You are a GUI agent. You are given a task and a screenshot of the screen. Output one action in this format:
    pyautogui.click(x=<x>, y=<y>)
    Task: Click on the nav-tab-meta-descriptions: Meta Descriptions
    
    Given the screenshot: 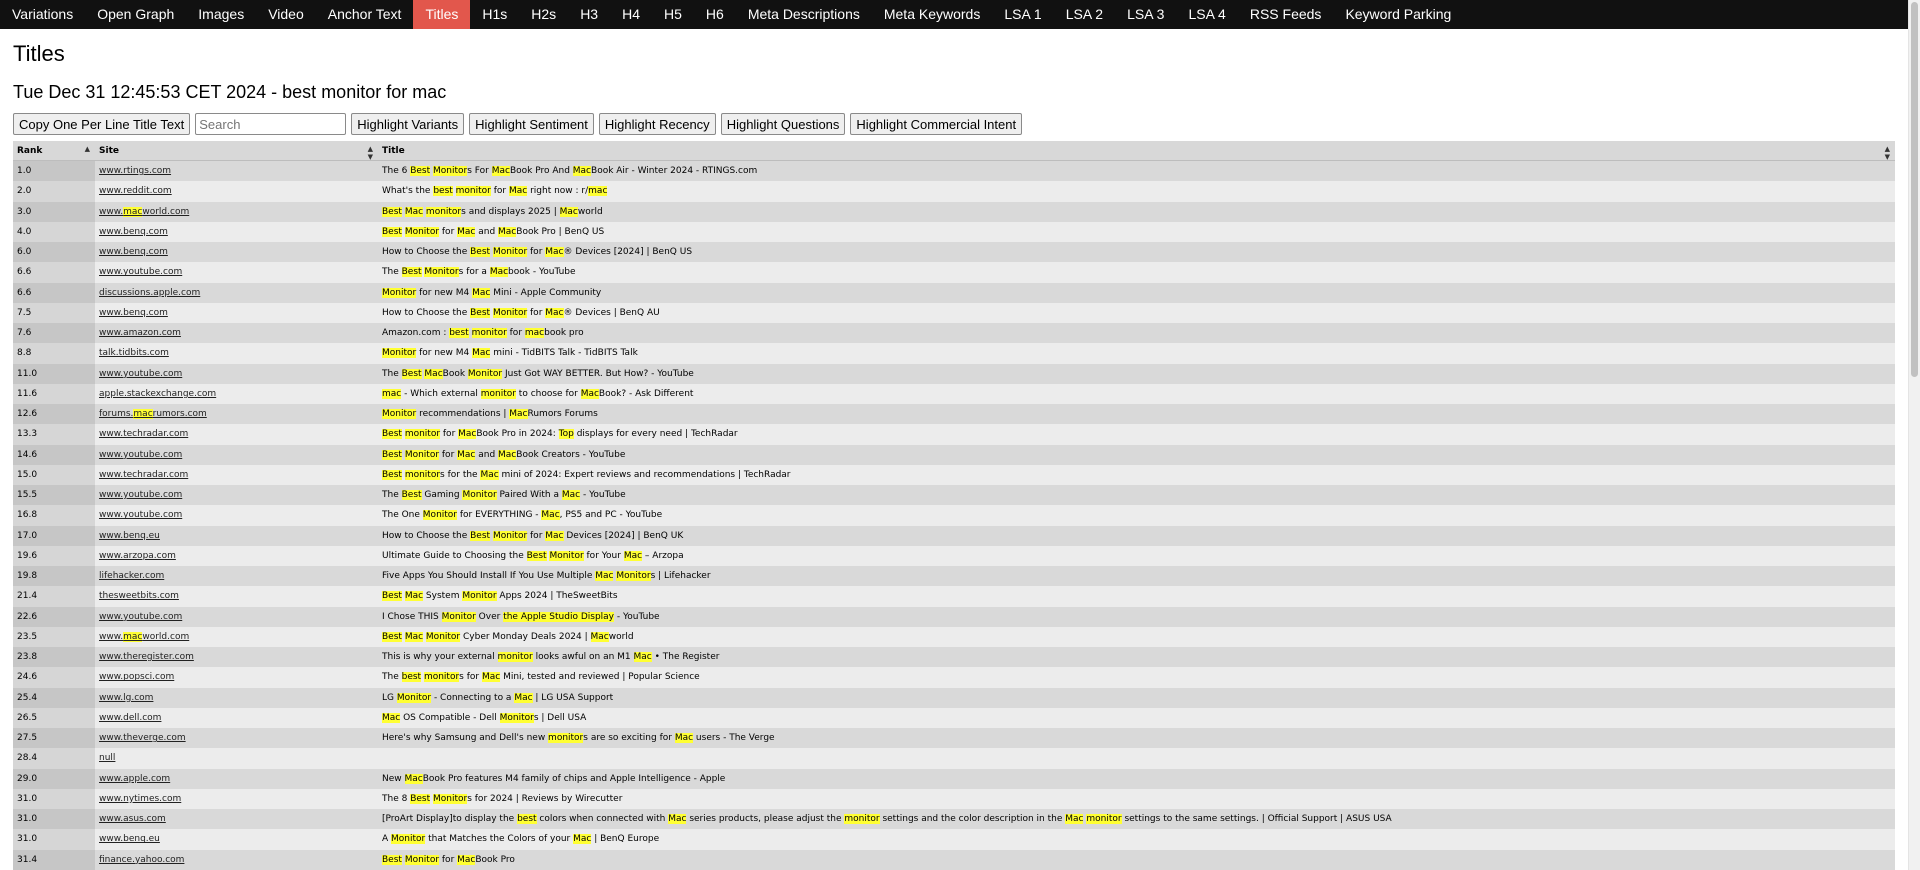 What is the action you would take?
    pyautogui.click(x=804, y=14)
    